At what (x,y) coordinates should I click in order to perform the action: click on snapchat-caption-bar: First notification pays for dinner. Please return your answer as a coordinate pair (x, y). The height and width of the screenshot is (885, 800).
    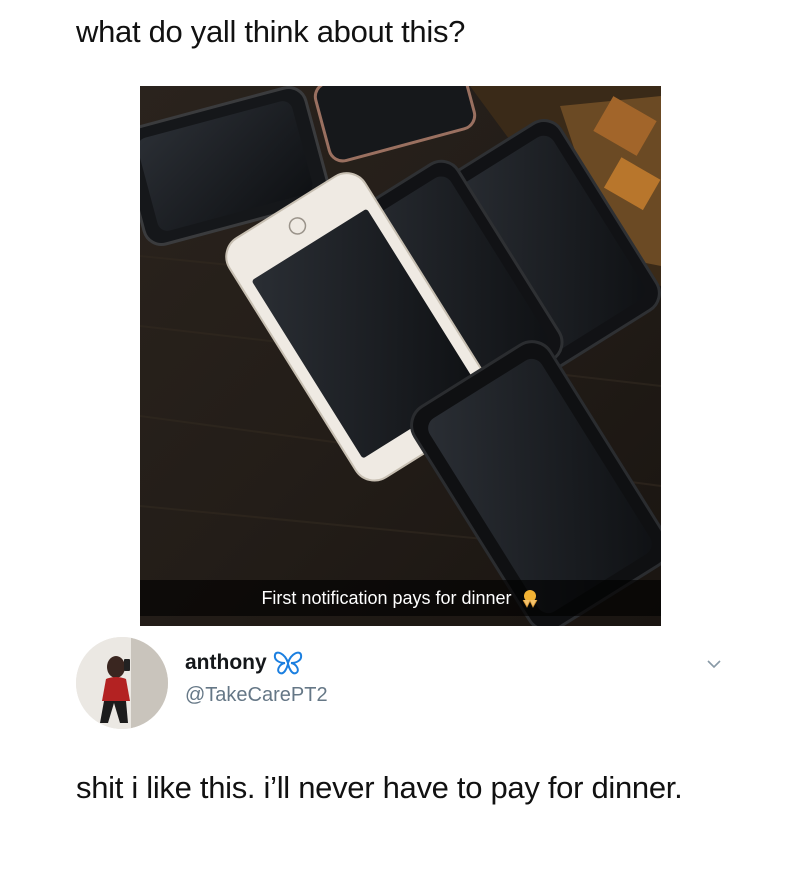
    Looking at the image, I should click on (400, 598).